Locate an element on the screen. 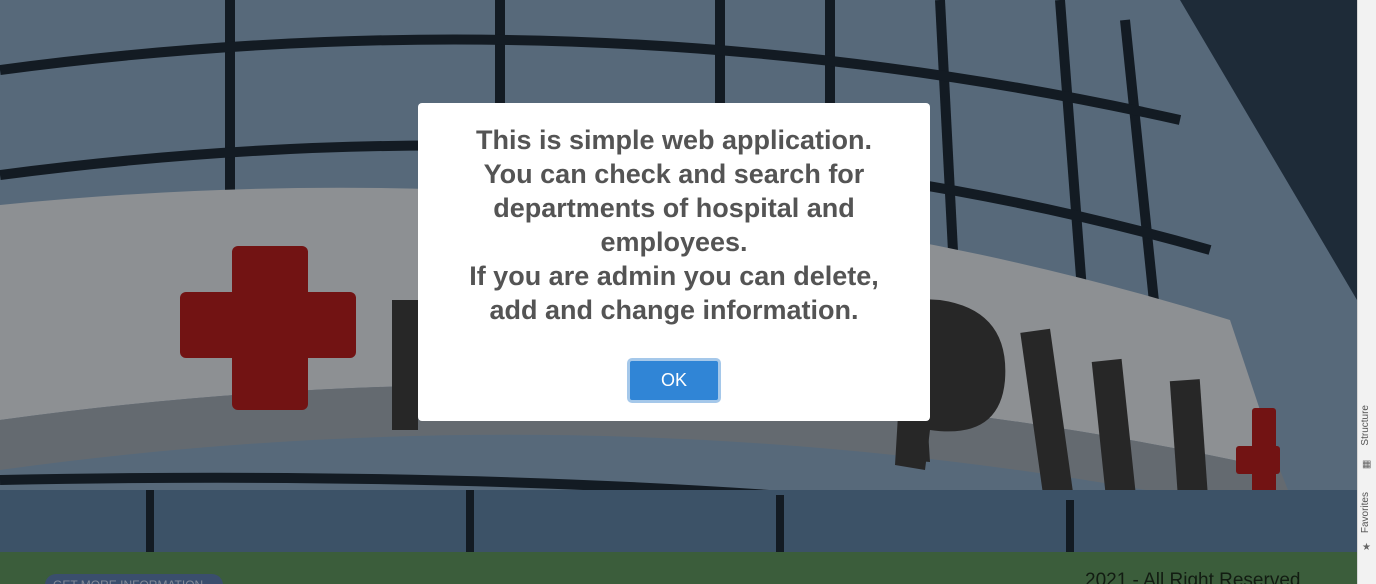  star-icon: ★ is located at coordinates (1366, 547).